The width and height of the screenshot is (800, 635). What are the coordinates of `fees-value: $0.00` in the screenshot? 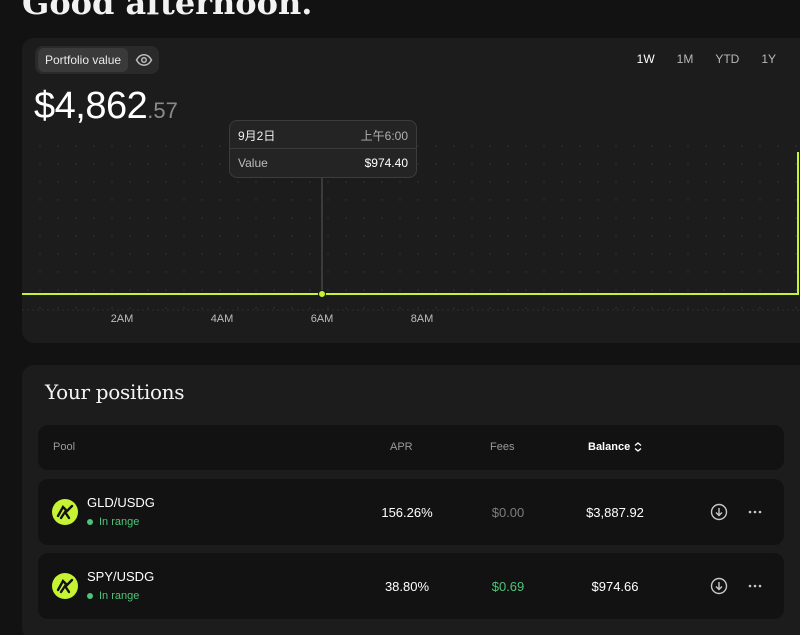 It's located at (508, 512).